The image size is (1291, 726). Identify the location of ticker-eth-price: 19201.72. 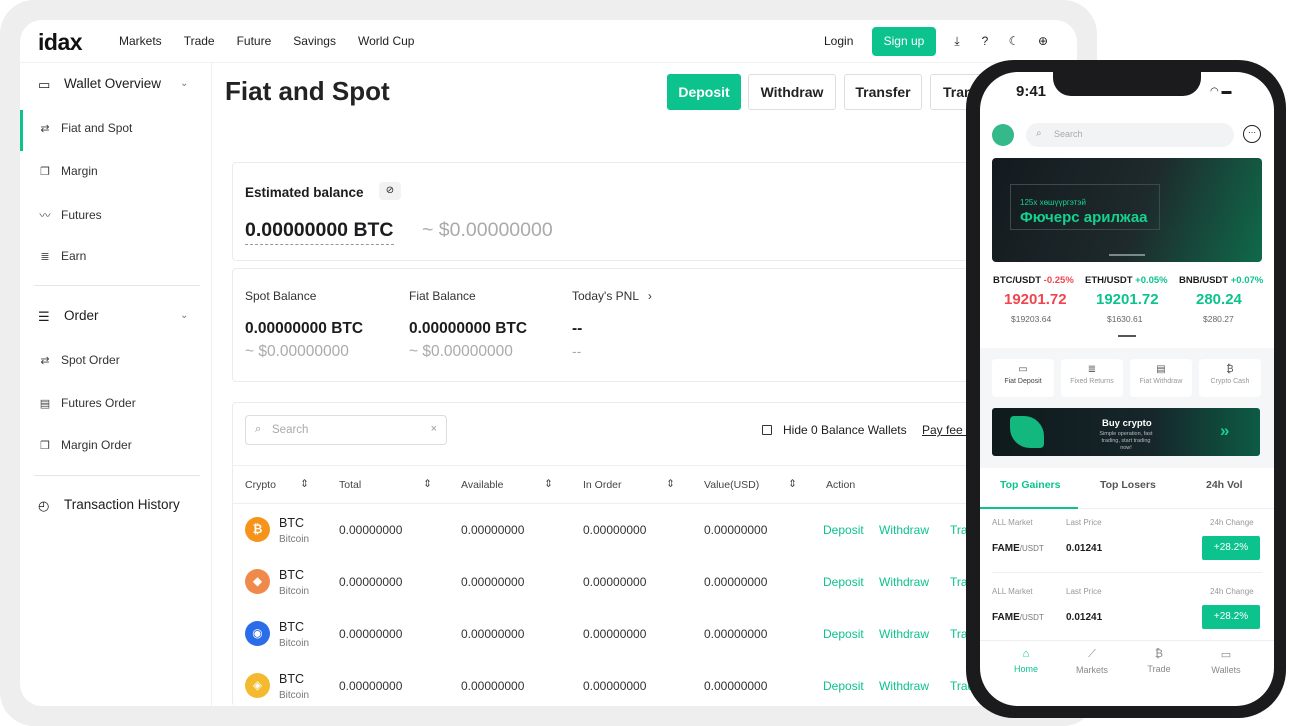
(1127, 299).